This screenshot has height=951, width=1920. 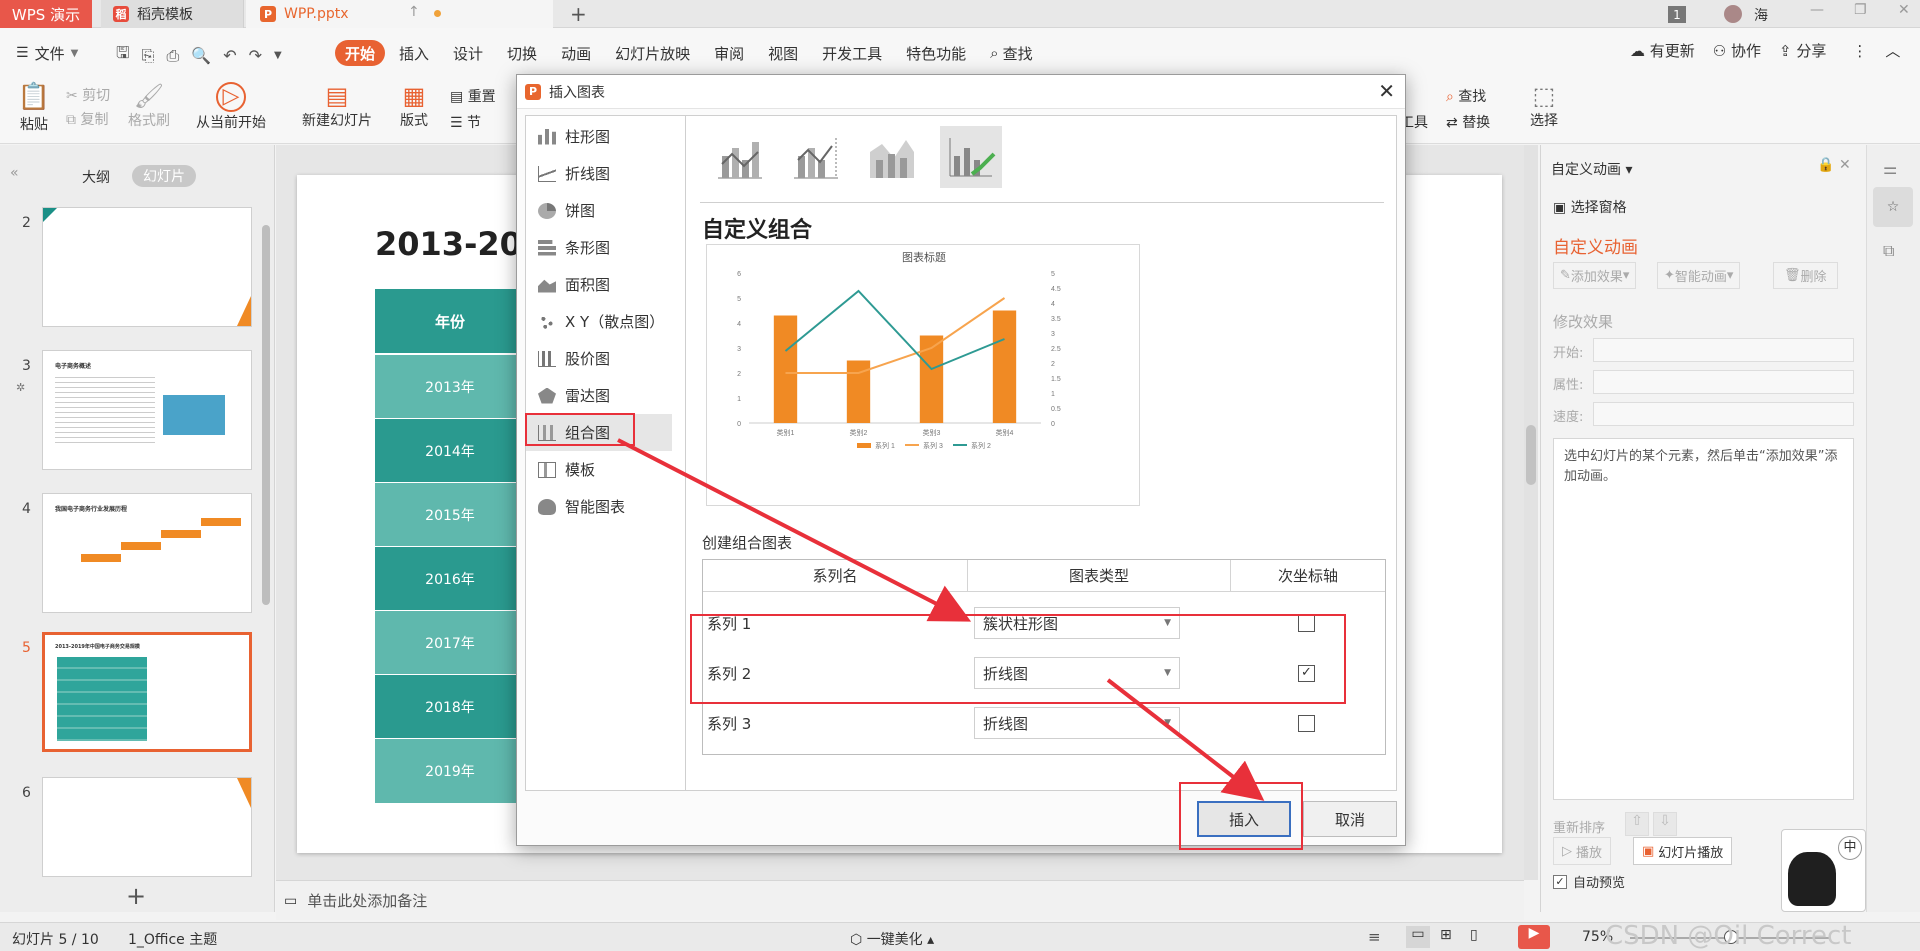 What do you see at coordinates (47, 53) in the screenshot?
I see `file-menu: ☰ 文件 ▼` at bounding box center [47, 53].